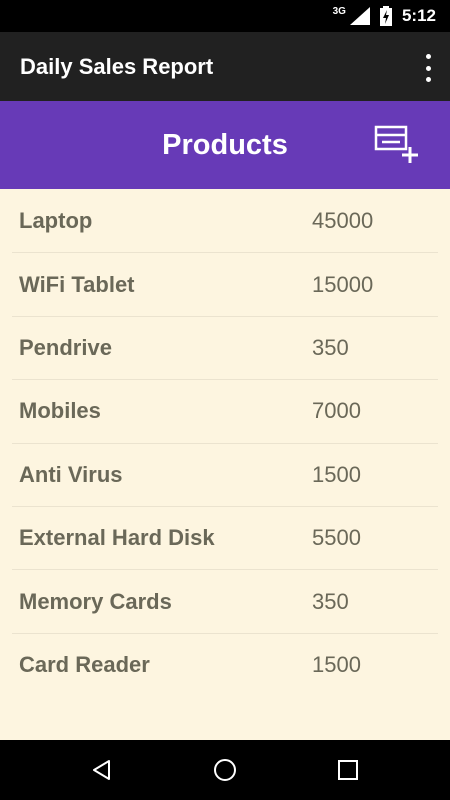 The width and height of the screenshot is (450, 800). What do you see at coordinates (418, 15) in the screenshot?
I see `status-time: 5:12` at bounding box center [418, 15].